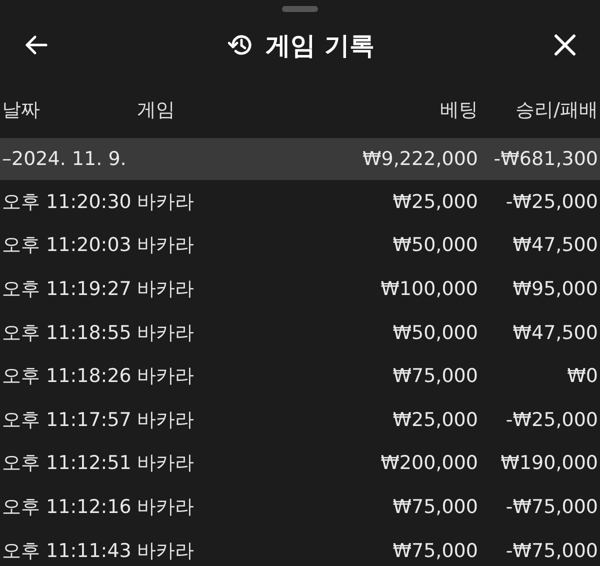 Image resolution: width=600 pixels, height=566 pixels. What do you see at coordinates (420, 159) in the screenshot?
I see `total-bet: ₩9,222,000` at bounding box center [420, 159].